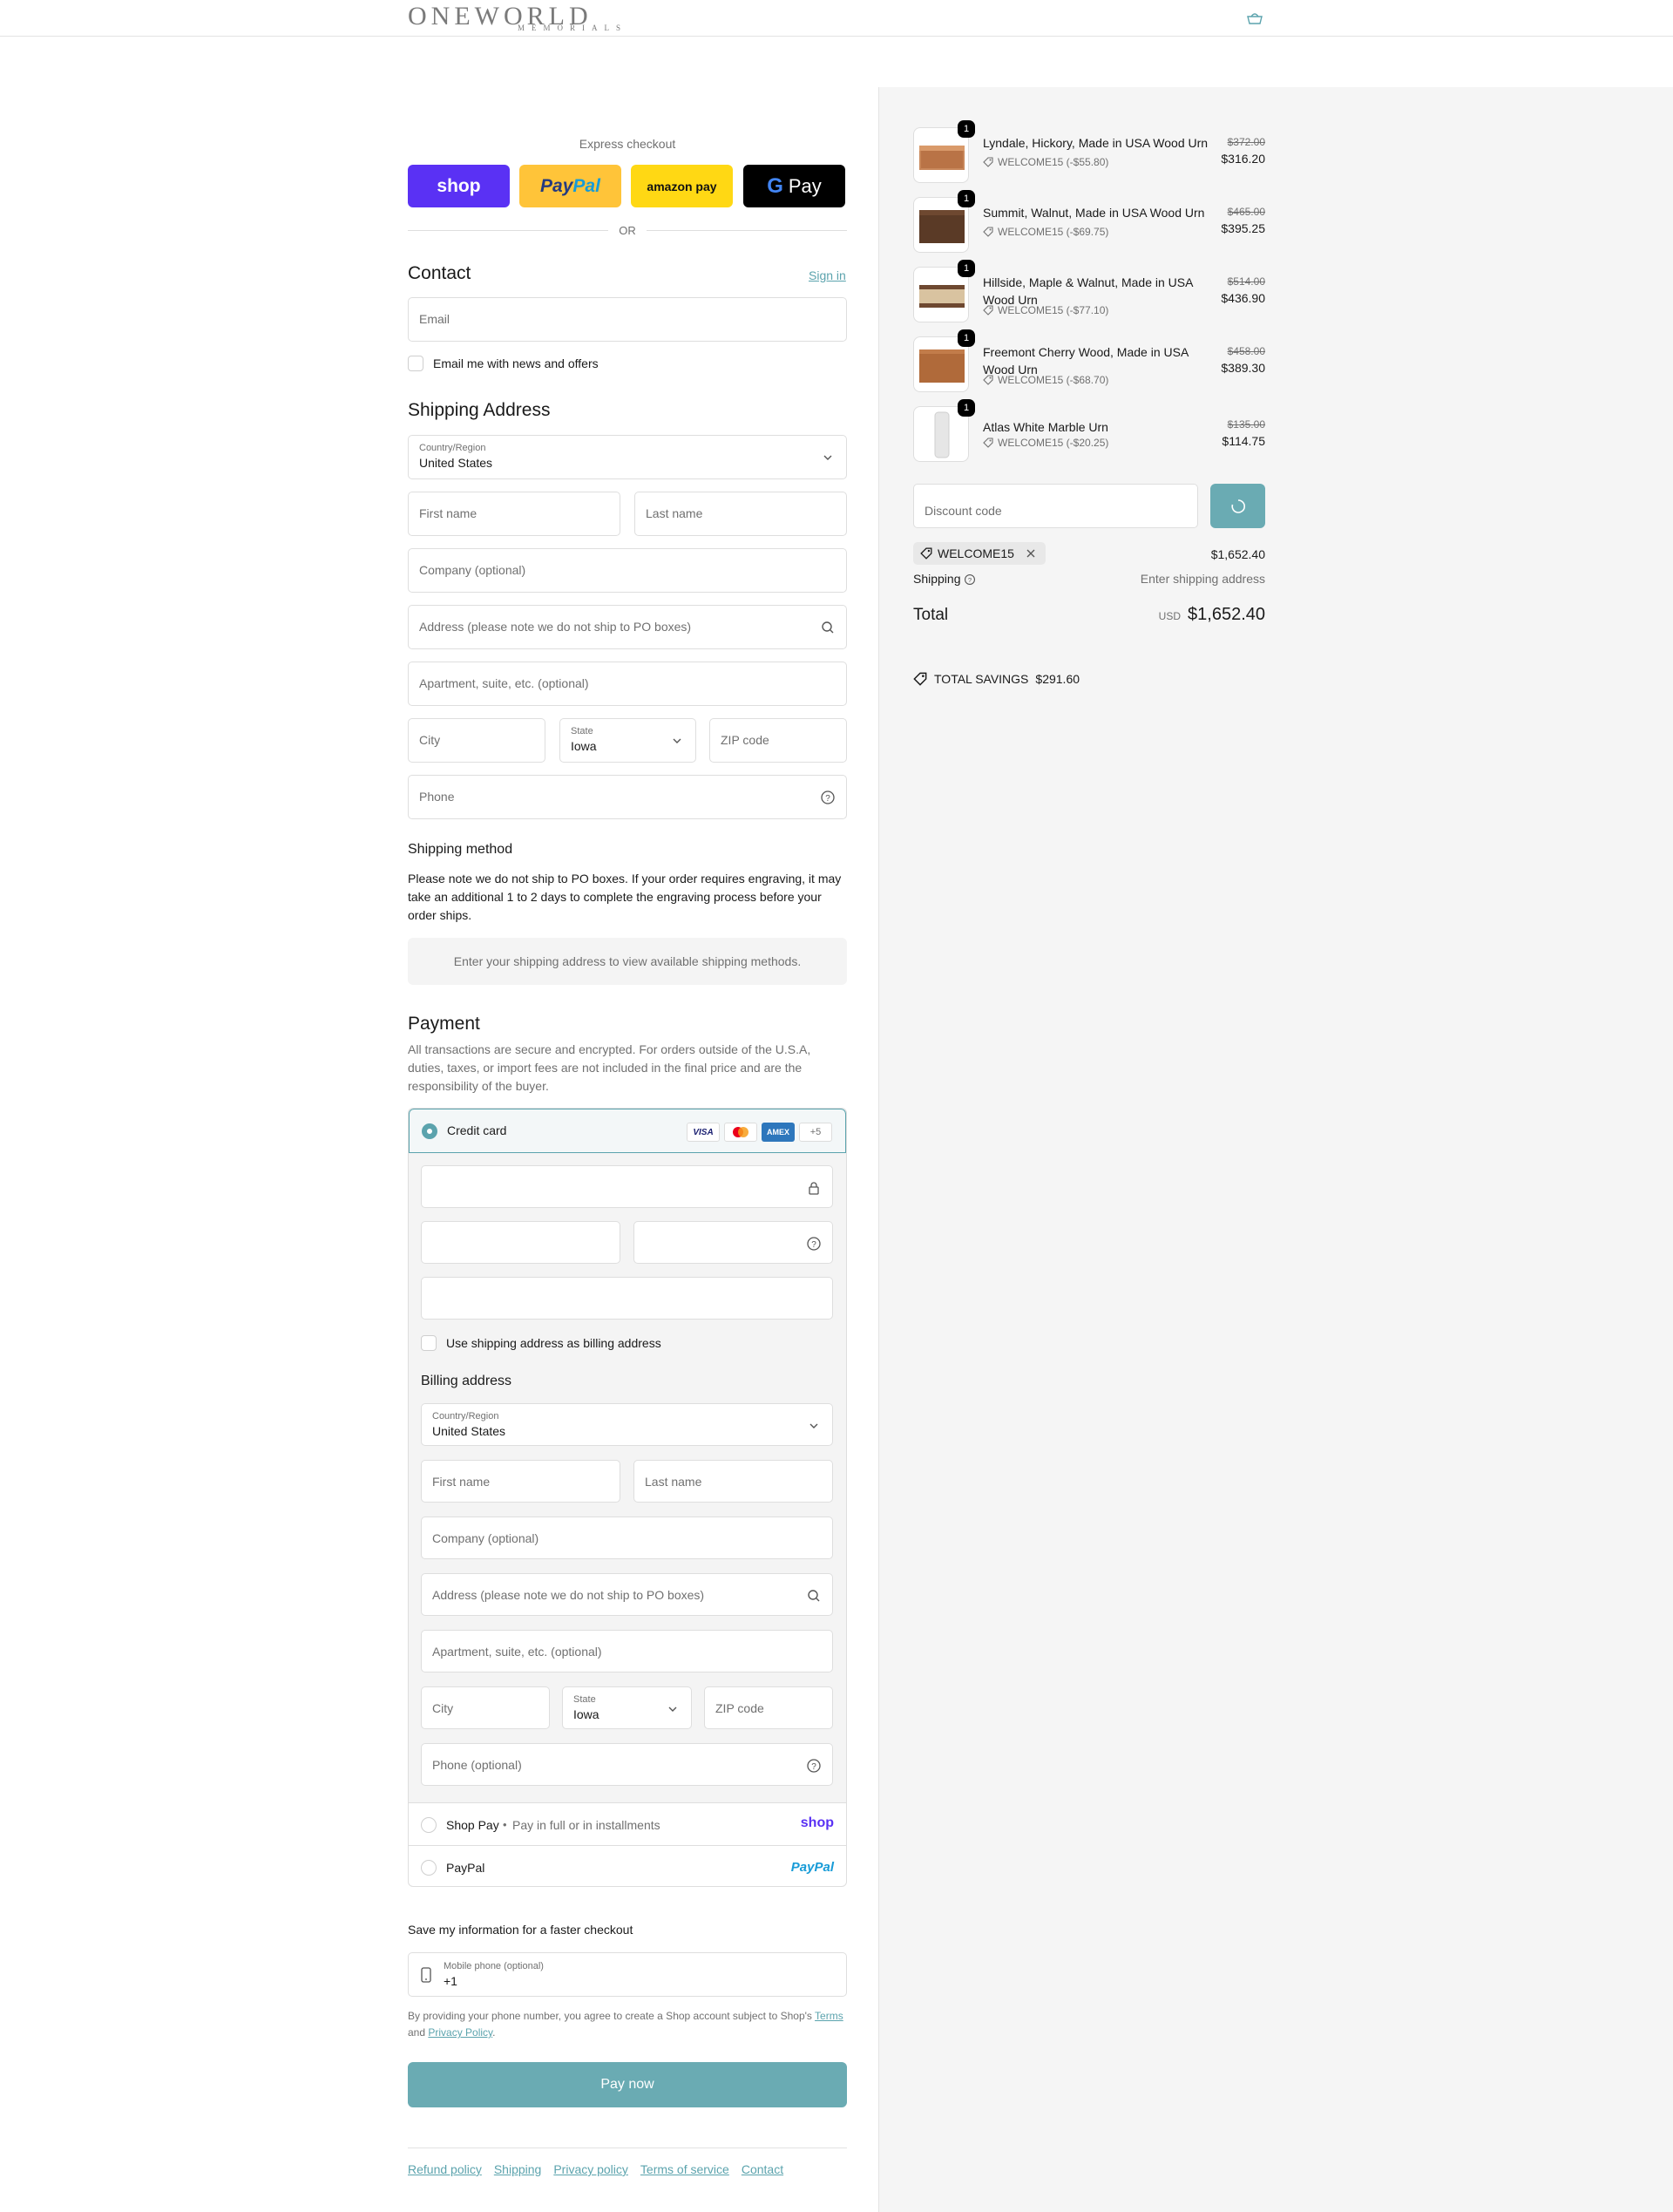 This screenshot has width=1673, height=2212. I want to click on express-checkout-label: Express checkout, so click(627, 144).